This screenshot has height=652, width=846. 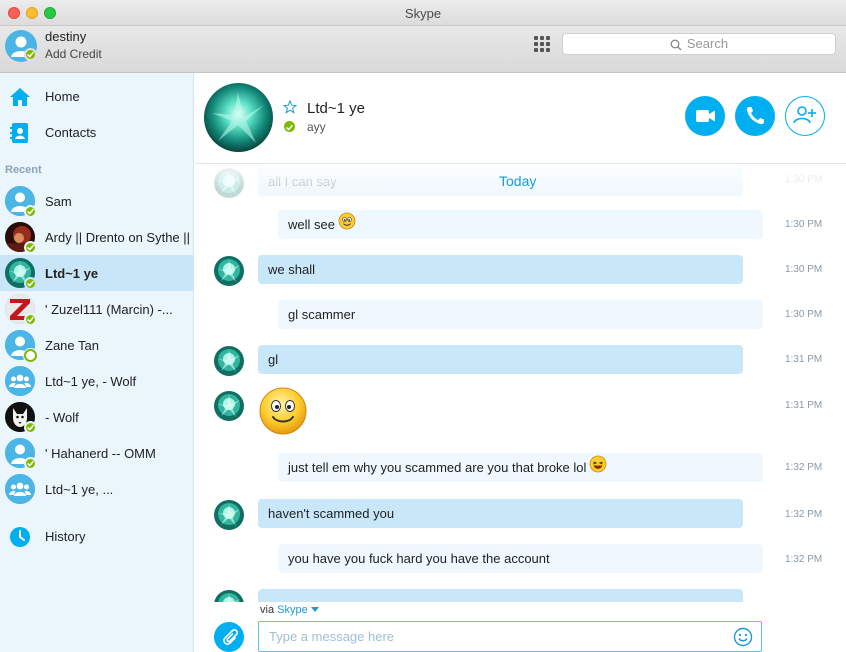 I want to click on audio-call-button, so click(x=755, y=116).